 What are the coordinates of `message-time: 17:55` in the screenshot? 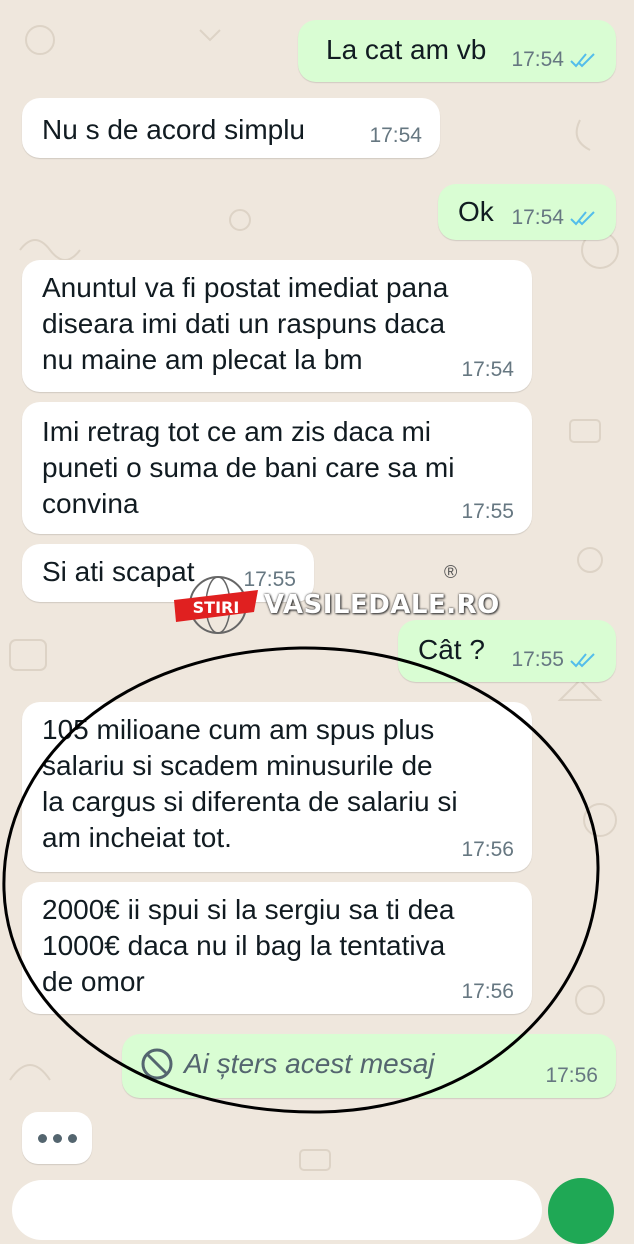 It's located at (487, 511).